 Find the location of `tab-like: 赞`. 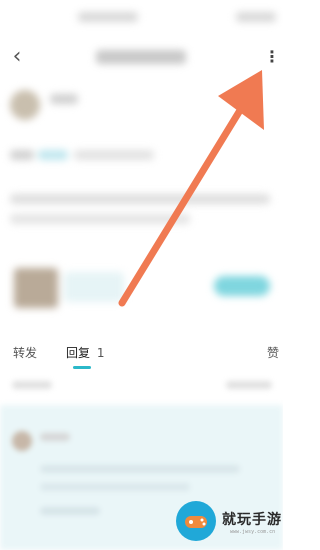

tab-like: 赞 is located at coordinates (273, 353).